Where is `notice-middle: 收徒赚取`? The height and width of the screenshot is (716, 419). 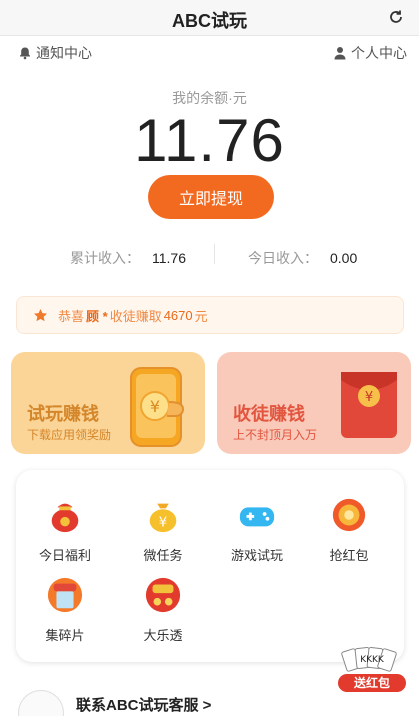 notice-middle: 收徒赚取 is located at coordinates (135, 316).